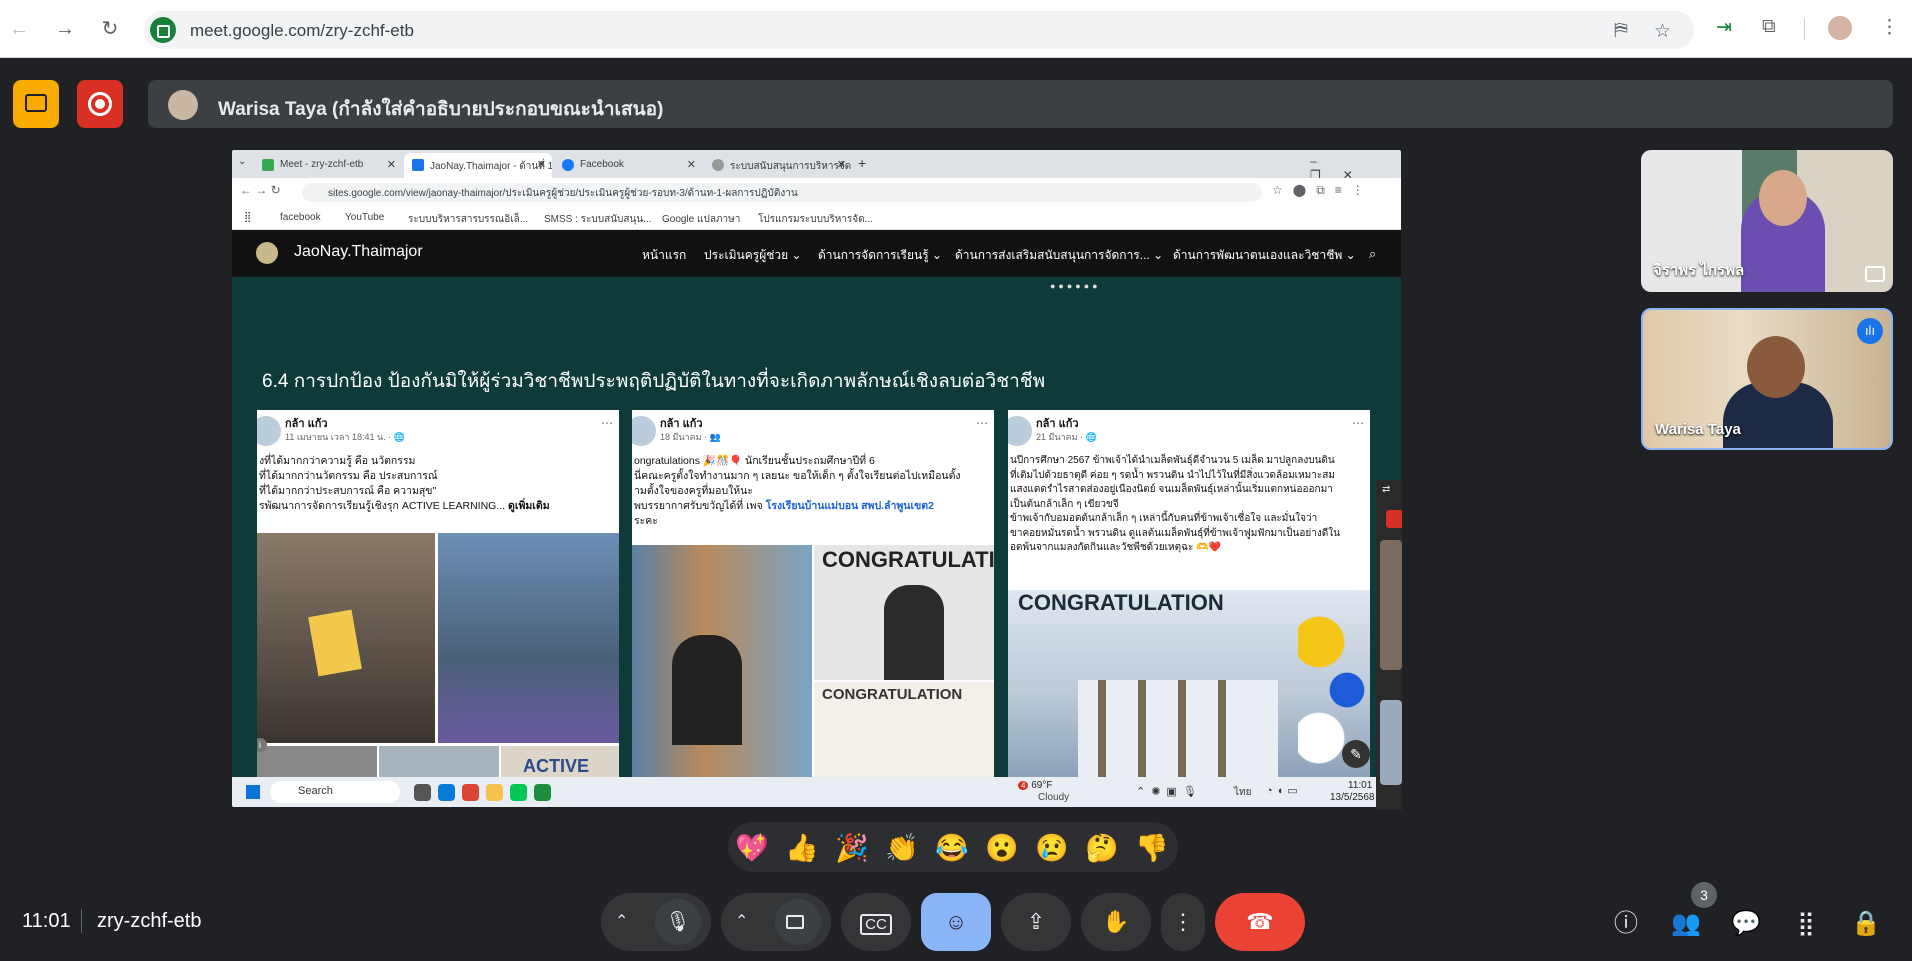 This screenshot has width=1912, height=961. Describe the element at coordinates (110, 29) in the screenshot. I see `reload-icon: ↻` at that location.